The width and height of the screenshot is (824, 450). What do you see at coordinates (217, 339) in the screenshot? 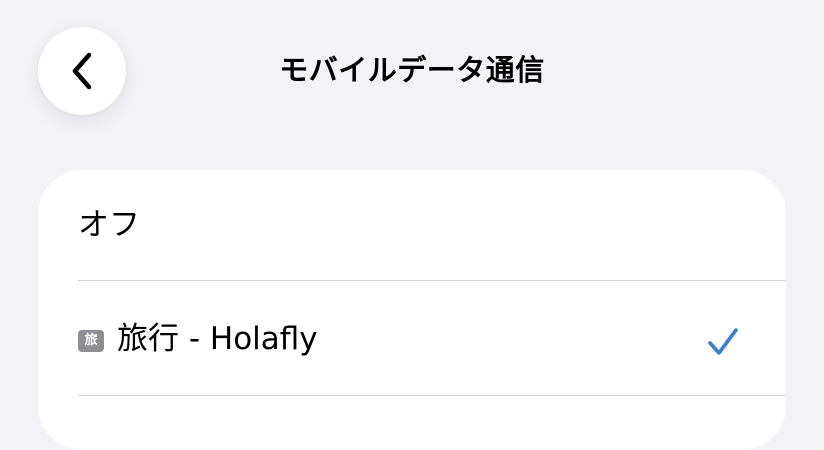
I see `option-travel-label: 旅行 - Holafly` at bounding box center [217, 339].